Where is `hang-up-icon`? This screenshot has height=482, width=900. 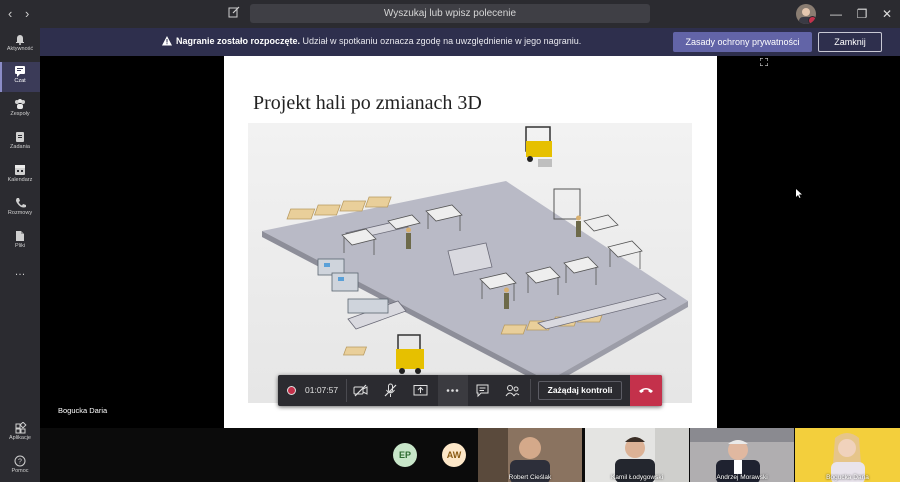 hang-up-icon is located at coordinates (646, 390).